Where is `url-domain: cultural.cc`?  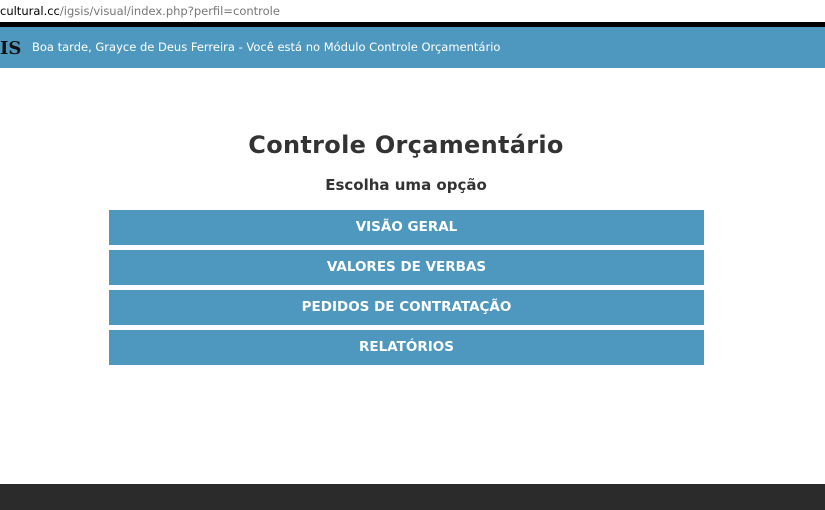 url-domain: cultural.cc is located at coordinates (30, 11).